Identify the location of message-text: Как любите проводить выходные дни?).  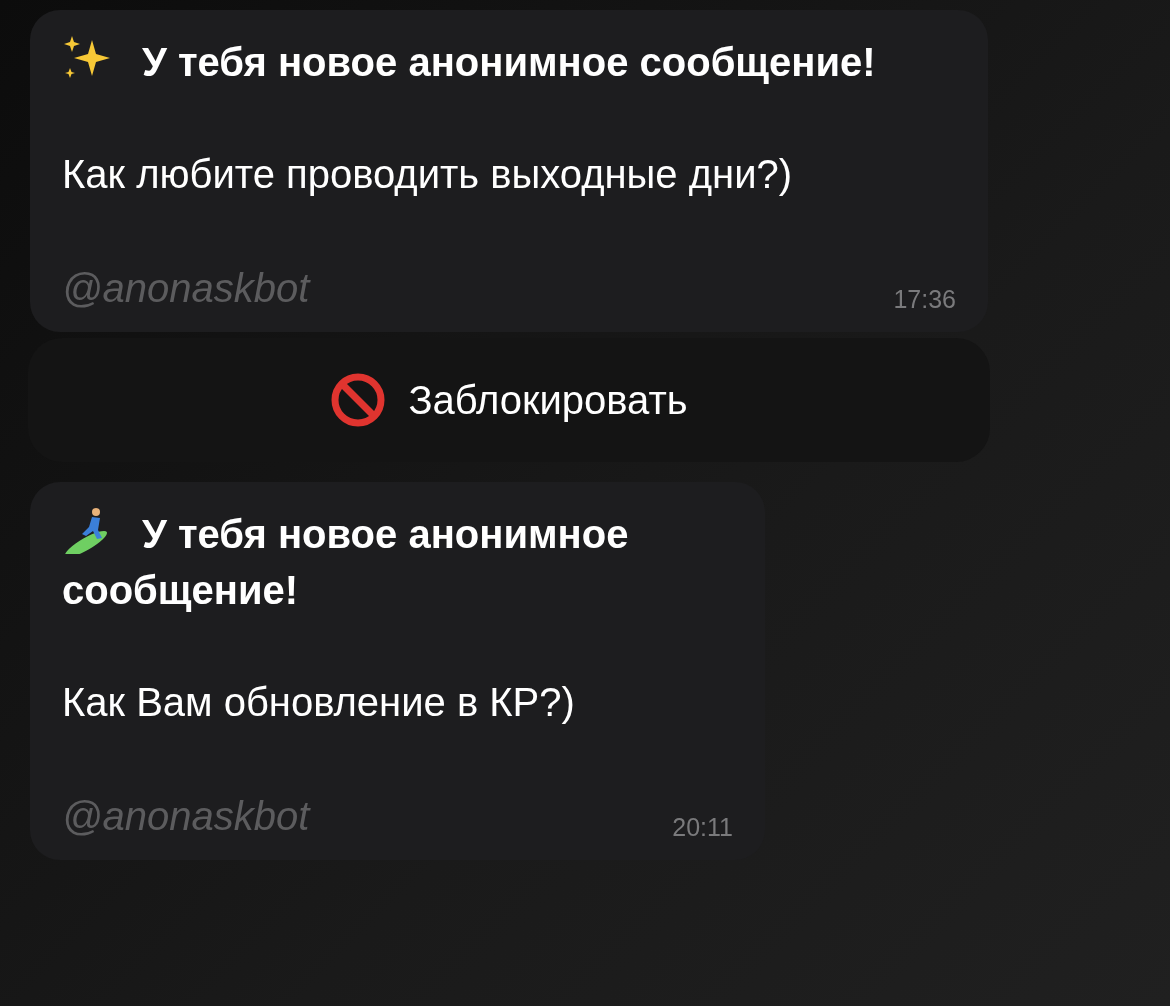
(428, 174).